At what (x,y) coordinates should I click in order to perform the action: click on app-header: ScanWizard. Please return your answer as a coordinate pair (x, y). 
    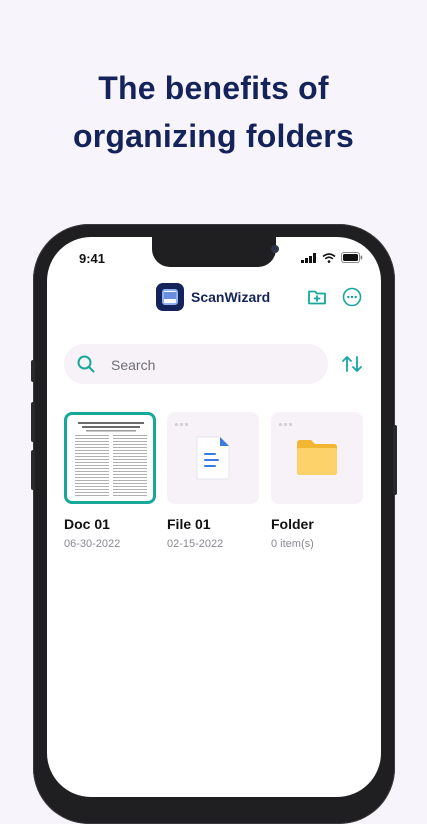
    Looking at the image, I should click on (214, 298).